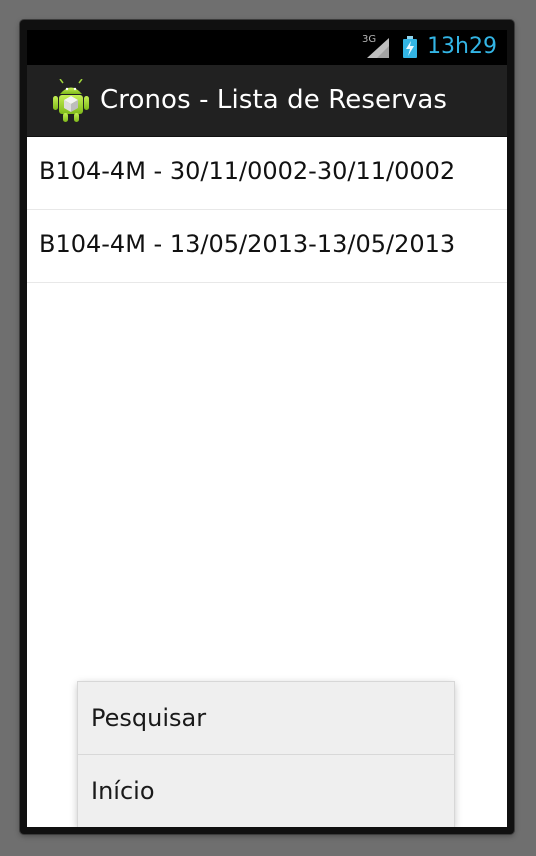 The image size is (536, 856). What do you see at coordinates (123, 791) in the screenshot?
I see `menu-item-label: Início` at bounding box center [123, 791].